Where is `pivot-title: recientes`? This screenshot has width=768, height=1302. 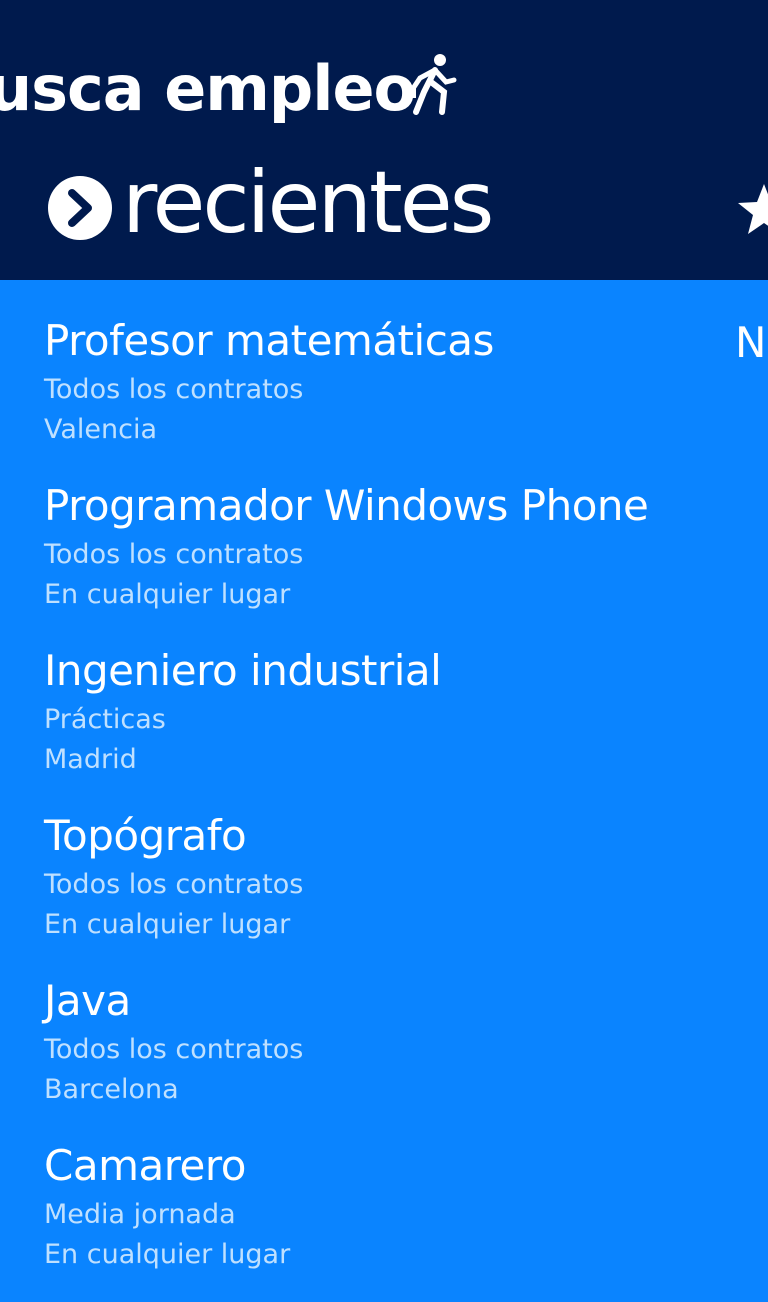
pivot-title: recientes is located at coordinates (308, 203).